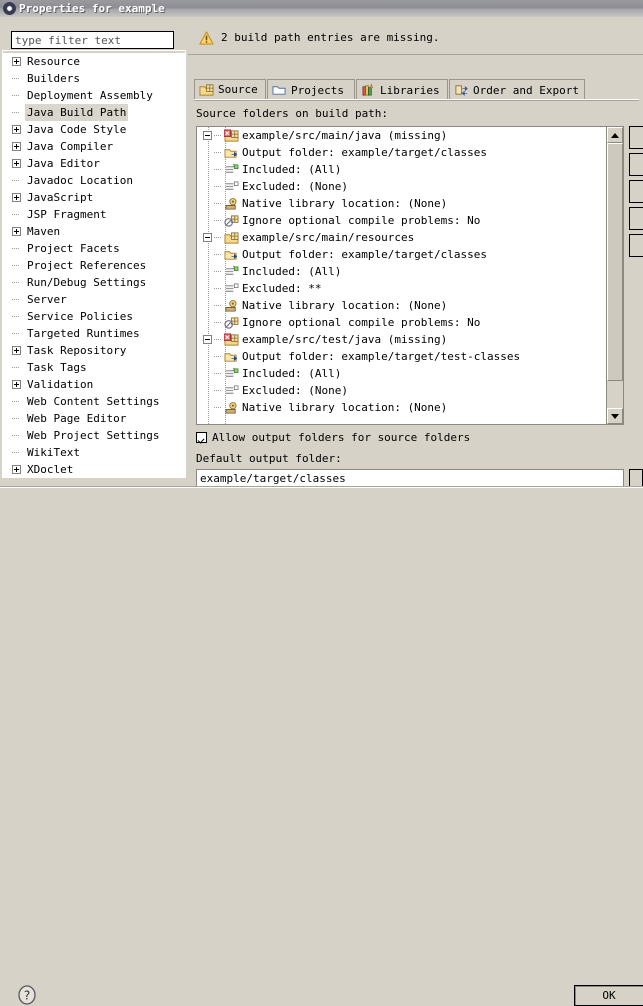 The width and height of the screenshot is (643, 1006). I want to click on sidebar-item-java-compiler: Java Compiler, so click(94, 146).